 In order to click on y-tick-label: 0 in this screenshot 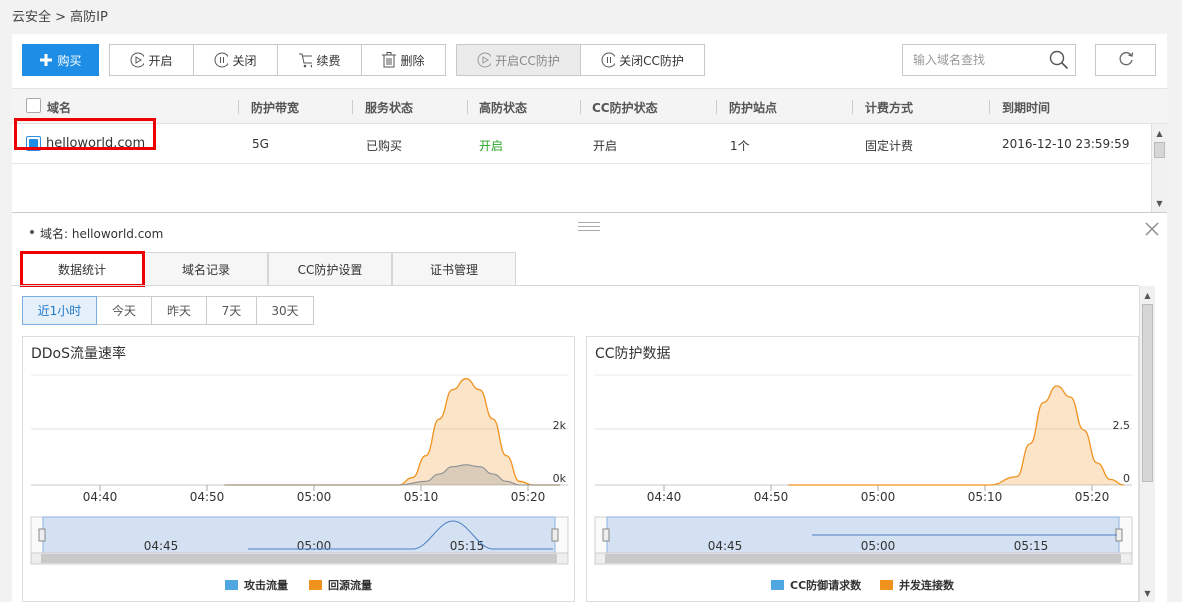, I will do `click(1126, 478)`.